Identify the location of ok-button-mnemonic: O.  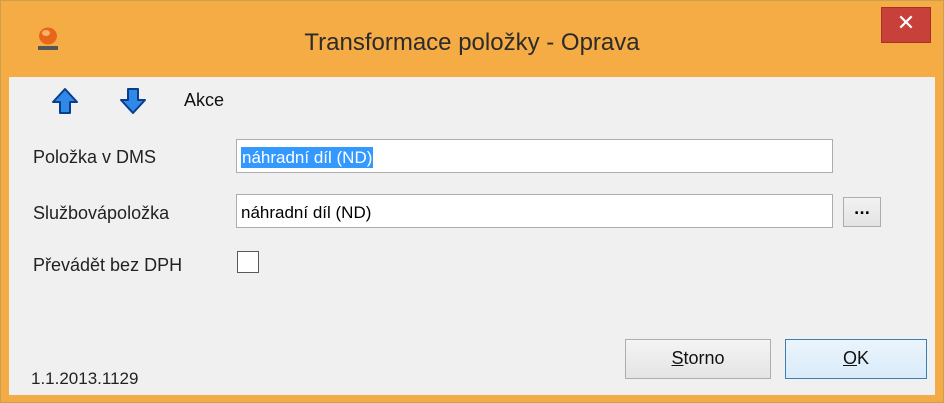
(849, 358).